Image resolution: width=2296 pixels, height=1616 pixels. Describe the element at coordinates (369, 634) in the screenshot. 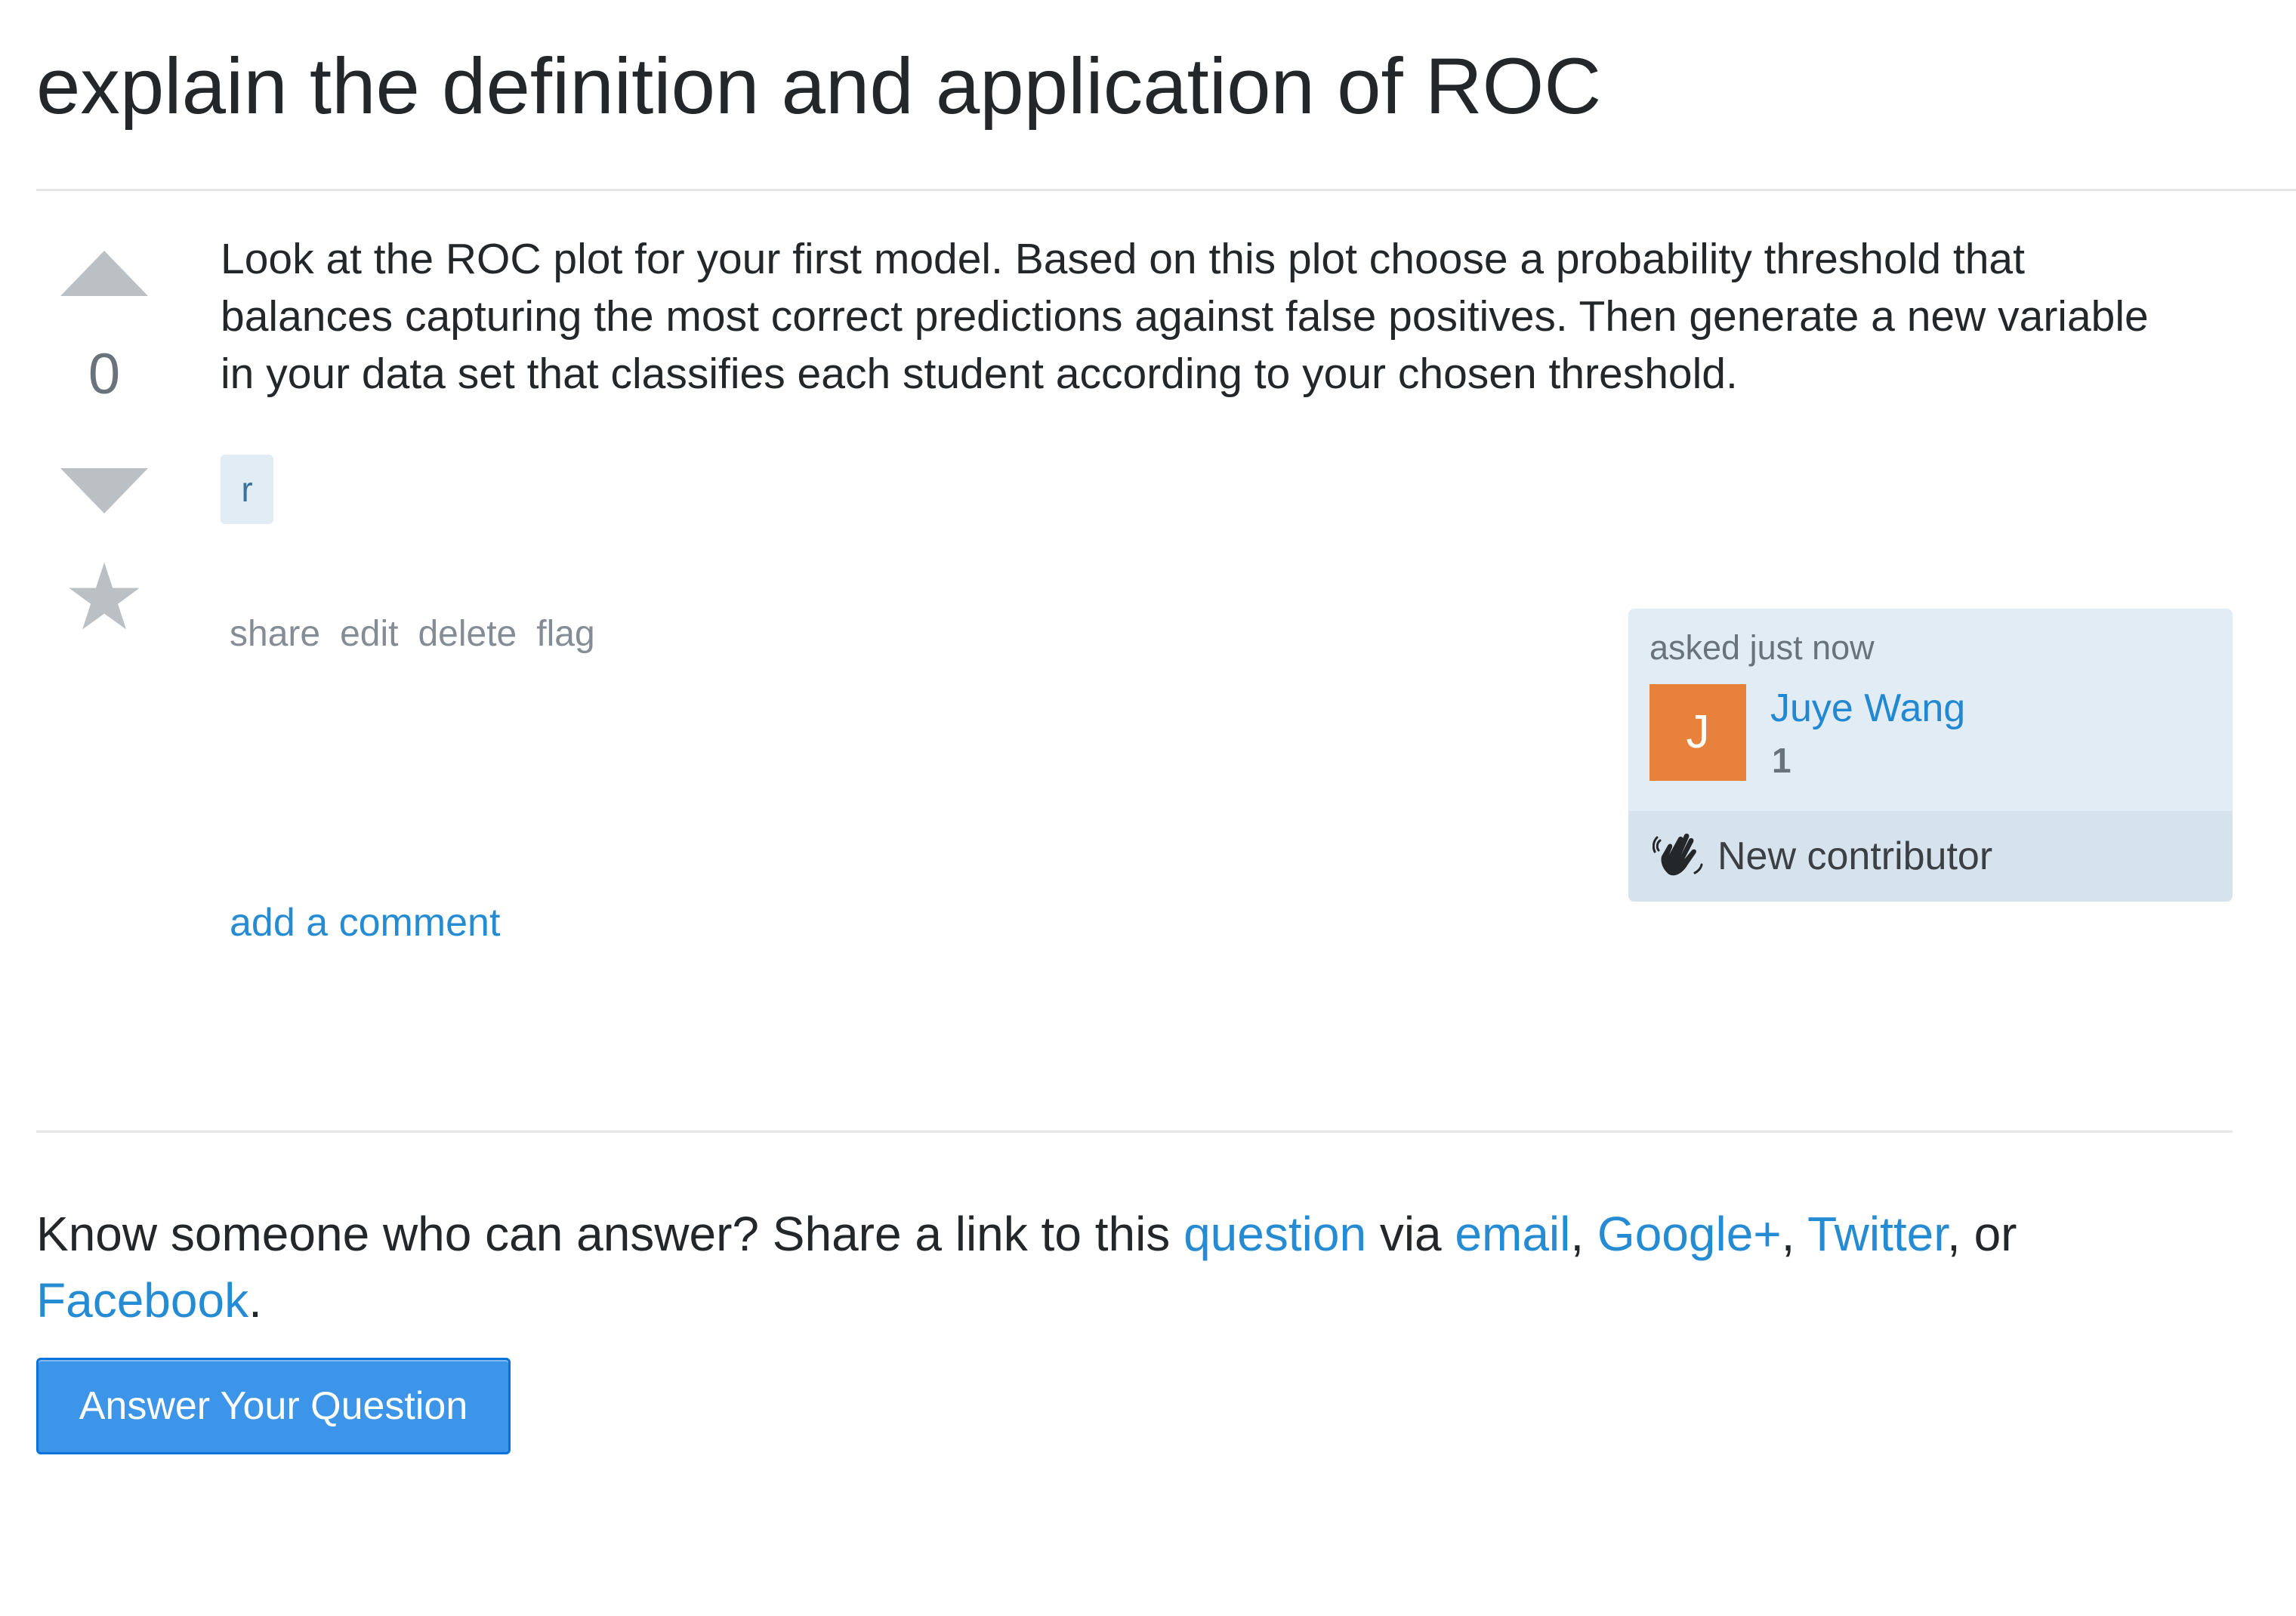

I see `edit-link: edit` at that location.